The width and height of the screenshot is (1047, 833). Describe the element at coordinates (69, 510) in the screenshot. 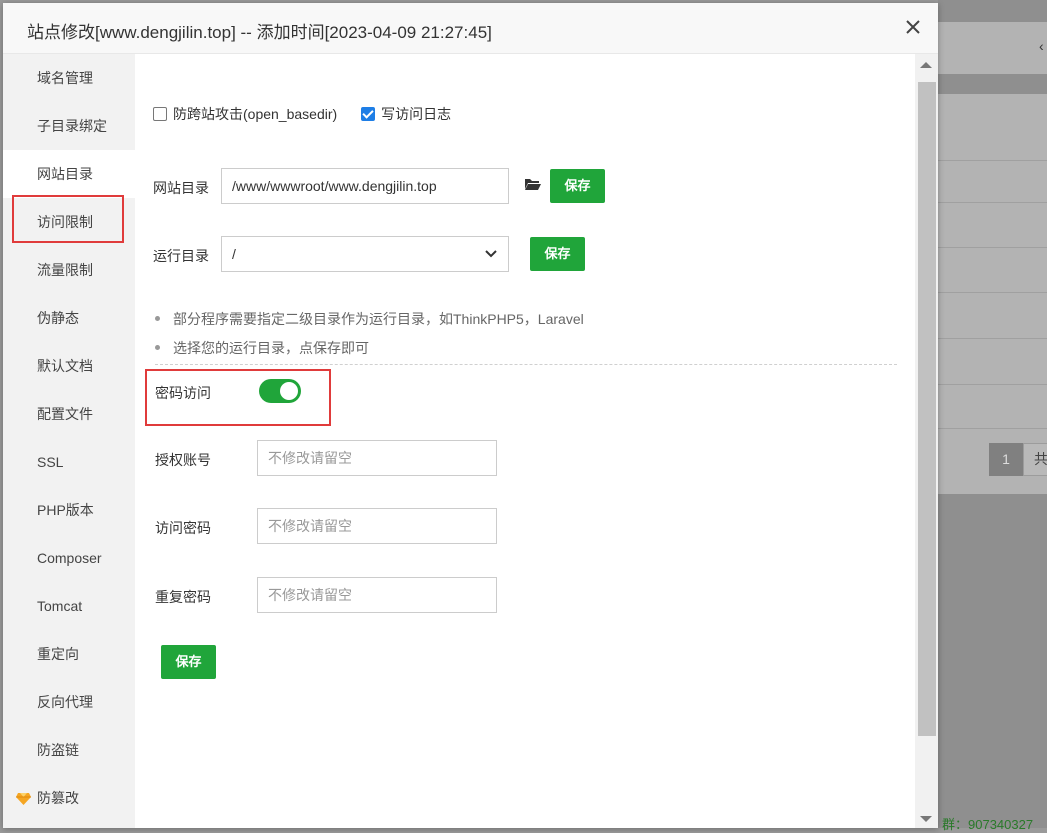

I see `sidebar-item-php-version: PHP版本` at that location.